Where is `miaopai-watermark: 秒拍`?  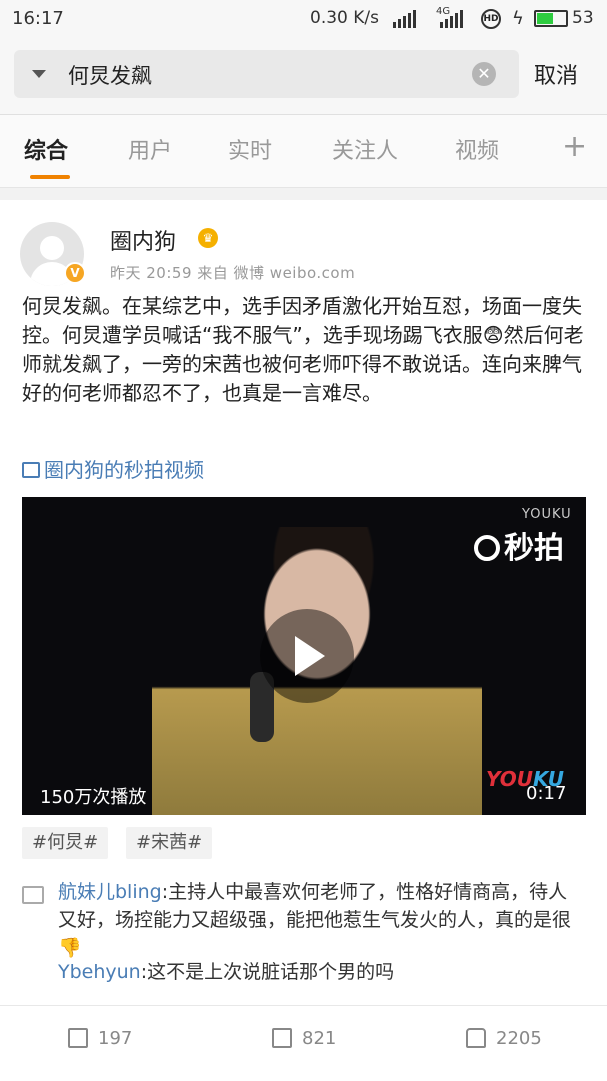
miaopai-watermark: 秒拍 is located at coordinates (519, 545).